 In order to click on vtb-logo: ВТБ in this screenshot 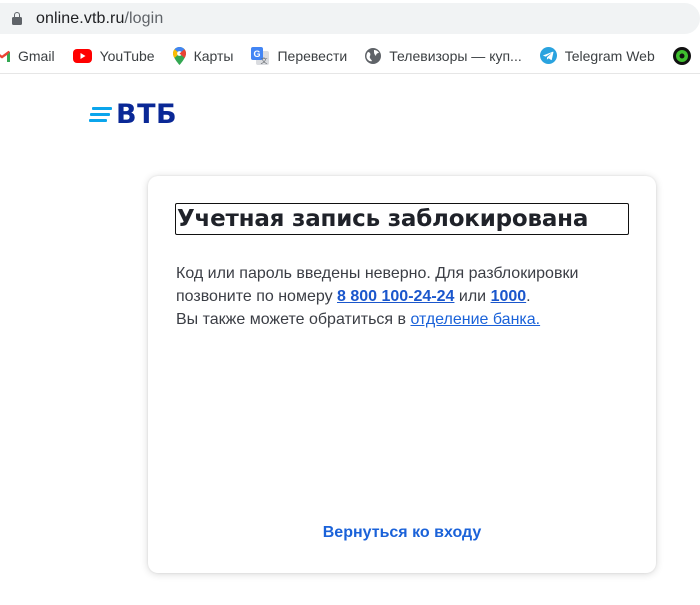, I will do `click(133, 114)`.